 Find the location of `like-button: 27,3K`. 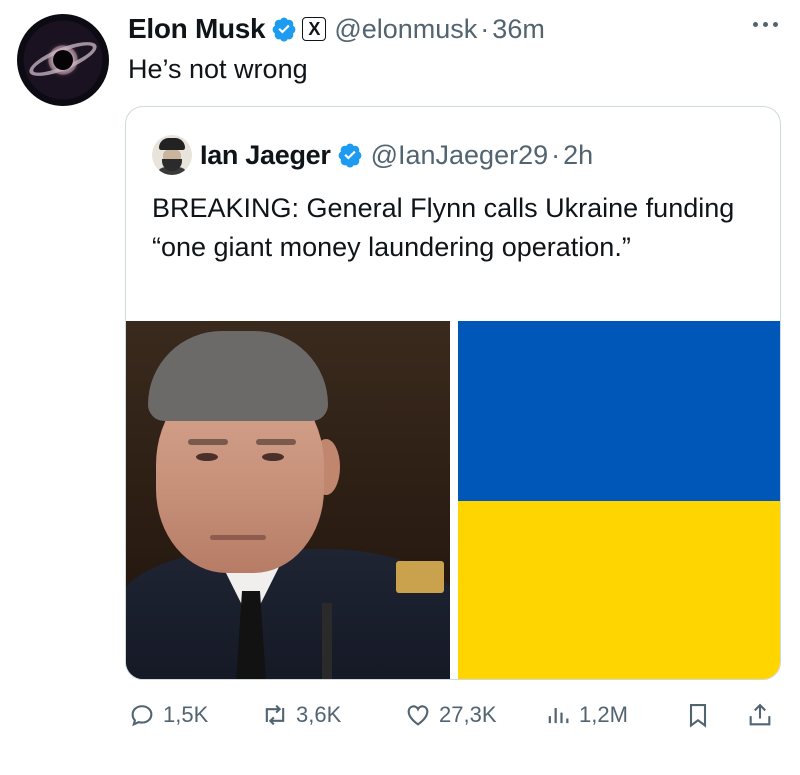

like-button: 27,3K is located at coordinates (450, 715).